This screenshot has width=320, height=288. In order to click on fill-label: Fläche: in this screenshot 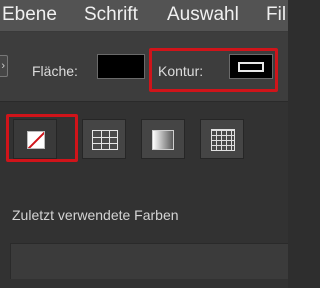, I will do `click(55, 71)`.